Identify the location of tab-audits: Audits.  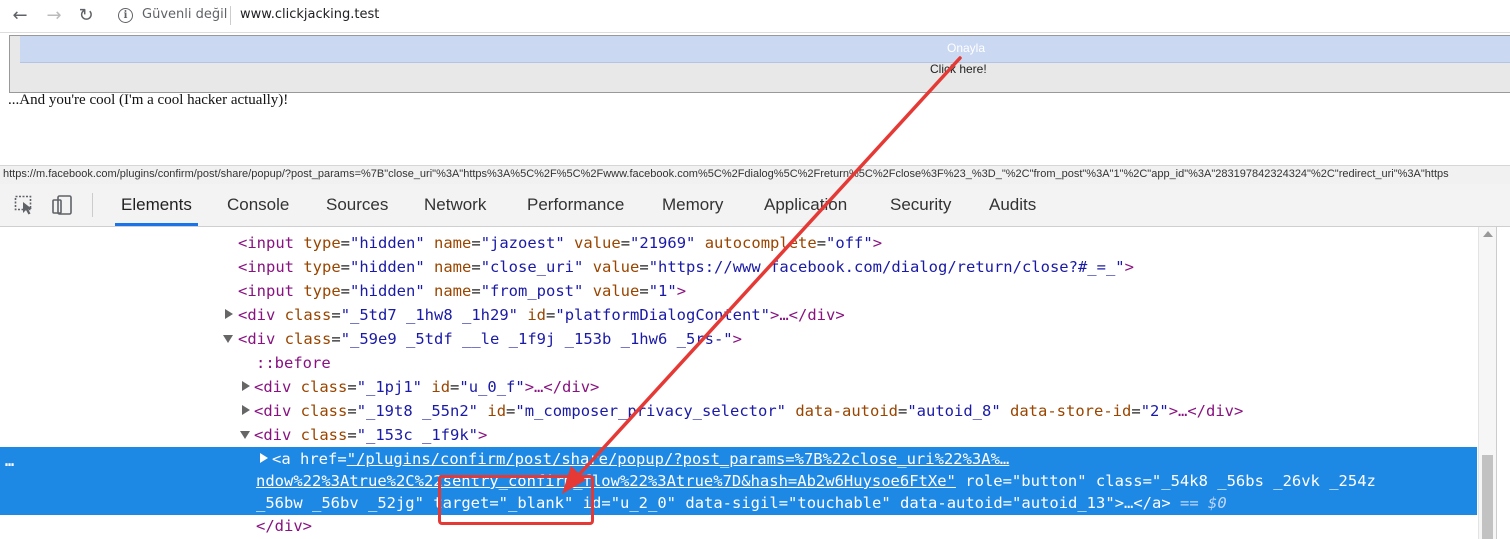
(1012, 205).